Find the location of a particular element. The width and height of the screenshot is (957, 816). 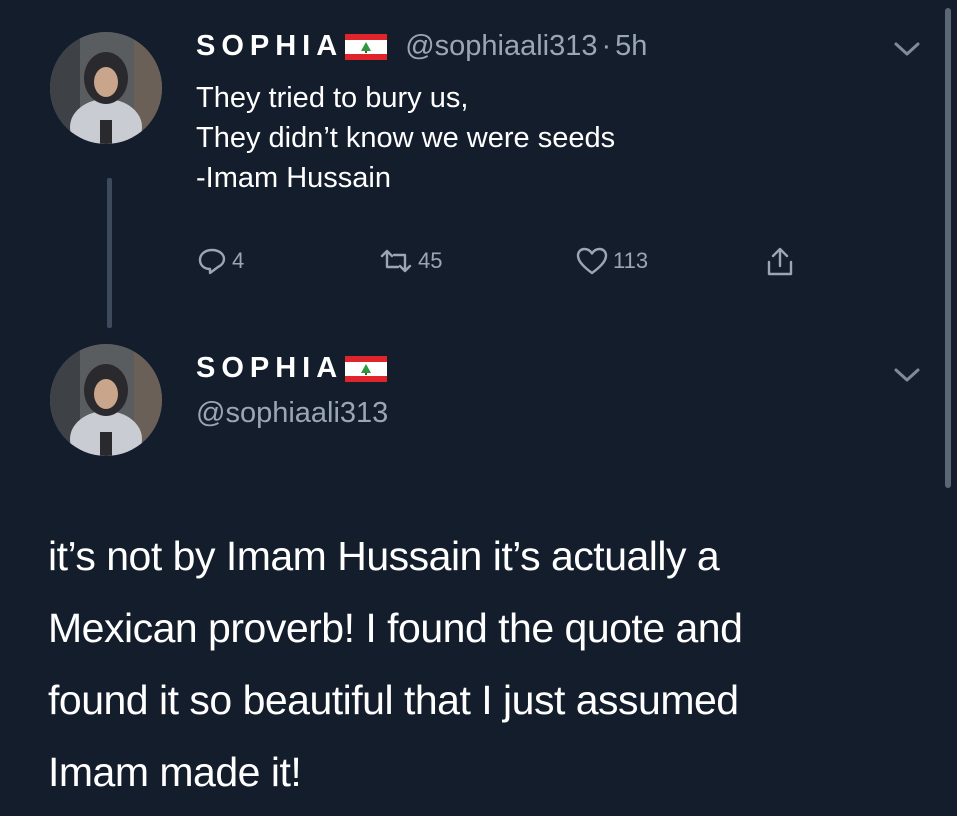

retweet-count: 45 is located at coordinates (430, 260).